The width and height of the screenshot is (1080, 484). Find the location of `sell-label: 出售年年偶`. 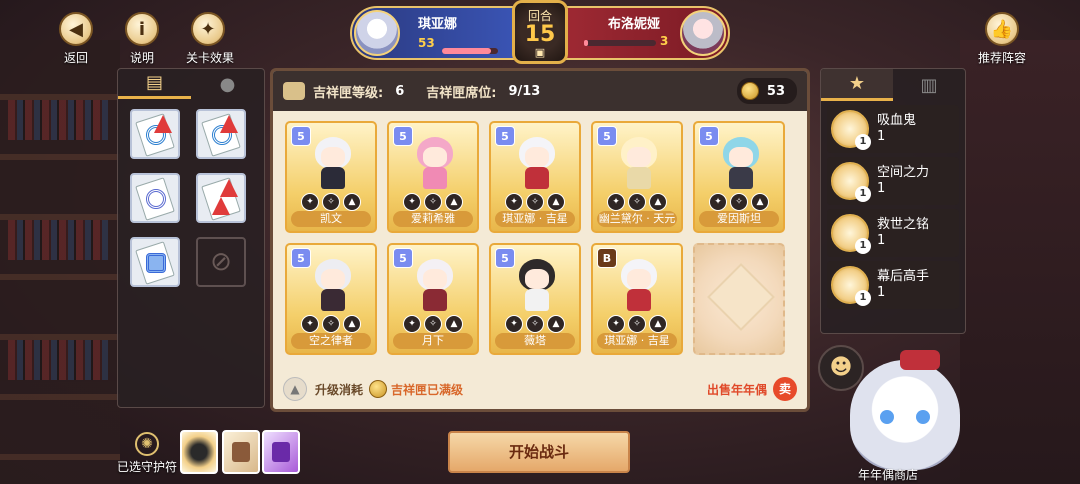

sell-label: 出售年年偶 is located at coordinates (736, 389).